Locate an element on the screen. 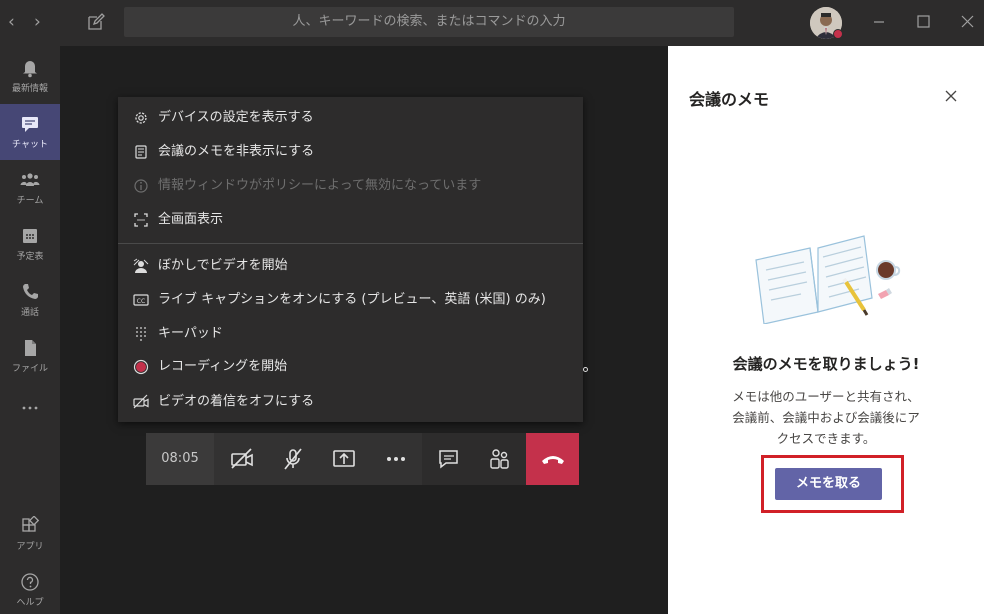 This screenshot has width=984, height=614. menu-item-label: ライブ キャプションをオンにする (プレビュー、英語 (米国) のみ) is located at coordinates (352, 299).